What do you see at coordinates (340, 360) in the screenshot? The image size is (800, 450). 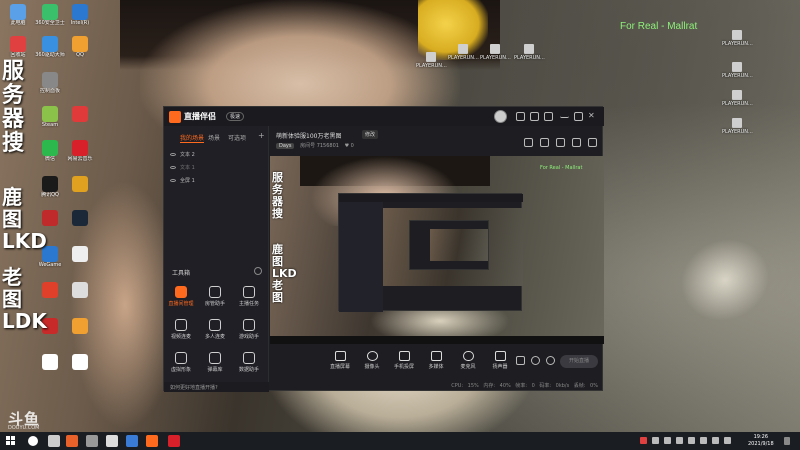 I see `screen-capture-button: 直播屏幕` at bounding box center [340, 360].